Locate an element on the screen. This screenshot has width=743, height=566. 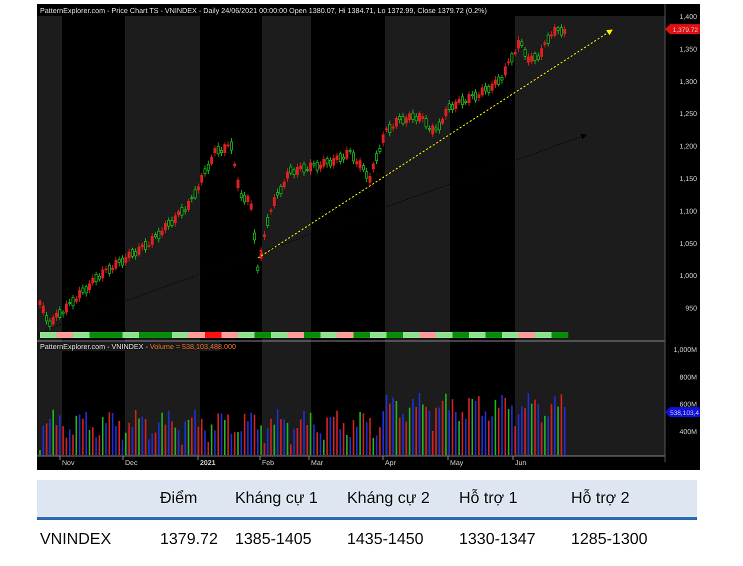
table-cell-text: 1435-1450 is located at coordinates (386, 540).